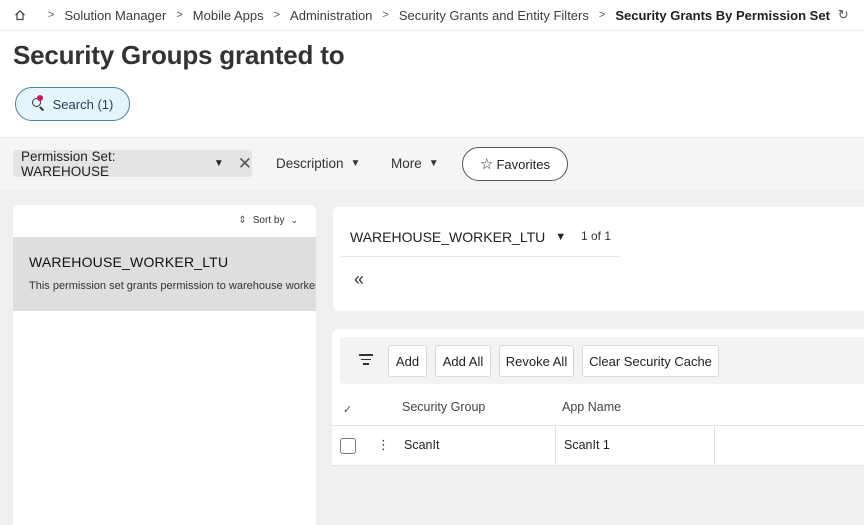 The width and height of the screenshot is (864, 525). I want to click on star-icon: ☆, so click(487, 164).